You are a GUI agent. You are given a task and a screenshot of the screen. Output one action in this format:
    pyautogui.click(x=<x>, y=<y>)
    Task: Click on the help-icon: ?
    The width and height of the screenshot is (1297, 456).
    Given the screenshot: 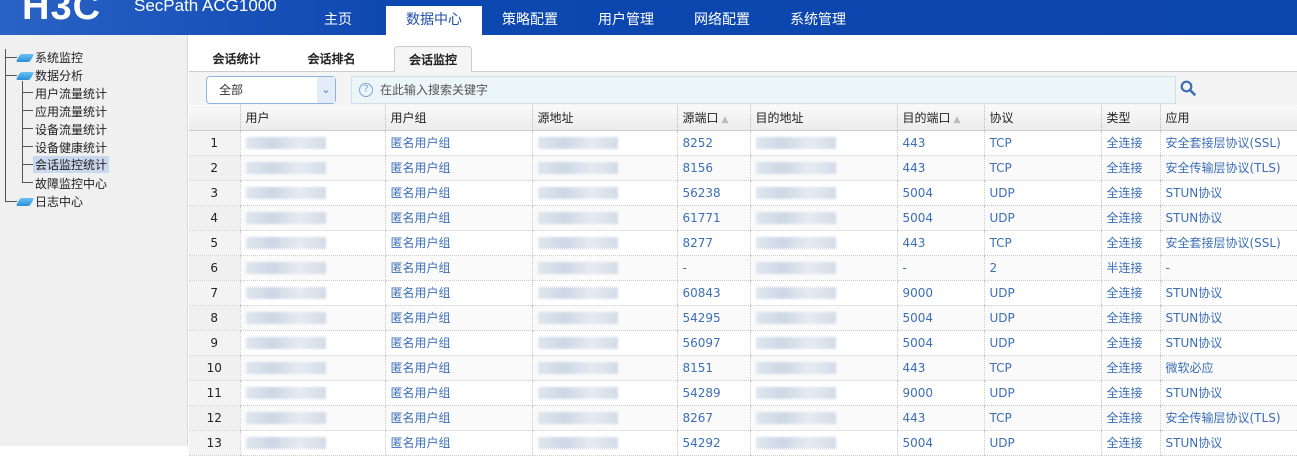 What is the action you would take?
    pyautogui.click(x=366, y=90)
    